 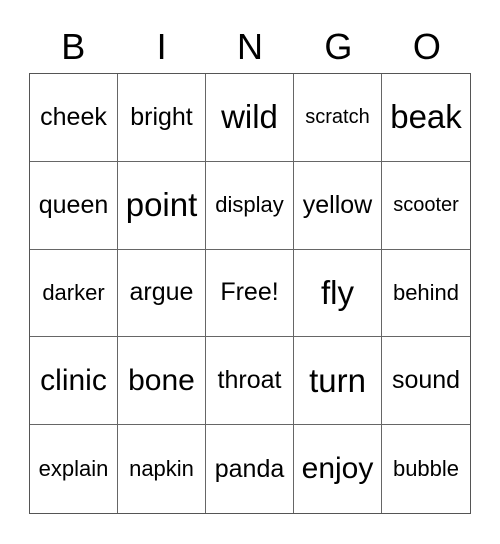 What do you see at coordinates (74, 205) in the screenshot?
I see `bingo-cell: queen` at bounding box center [74, 205].